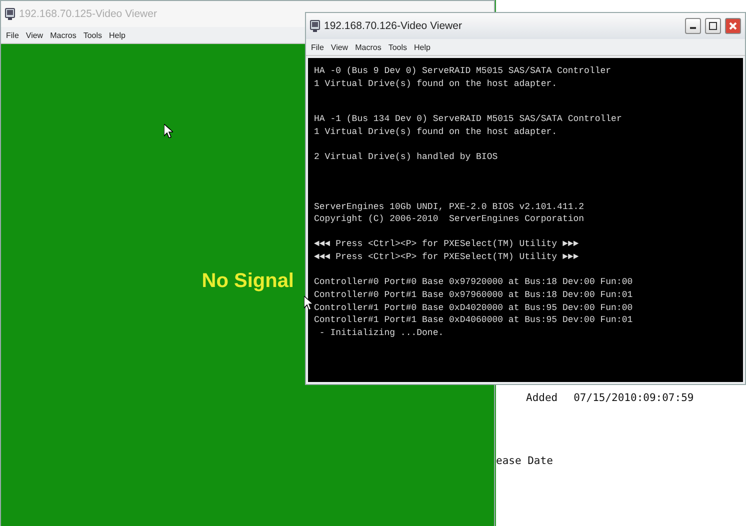 This screenshot has height=526, width=746. Describe the element at coordinates (406, 157) in the screenshot. I see `console-line: 2 Virtual Drive(s) handled by BIOS` at that location.